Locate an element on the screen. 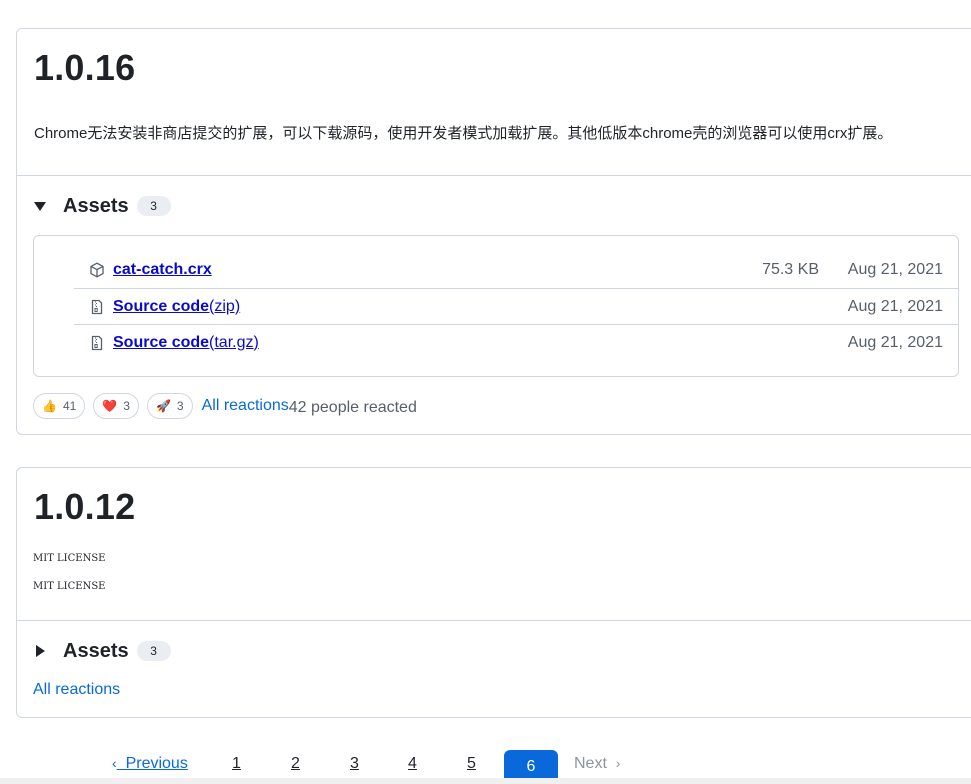 This screenshot has width=971, height=784. chevron-left-icon: ‹ is located at coordinates (114, 763).